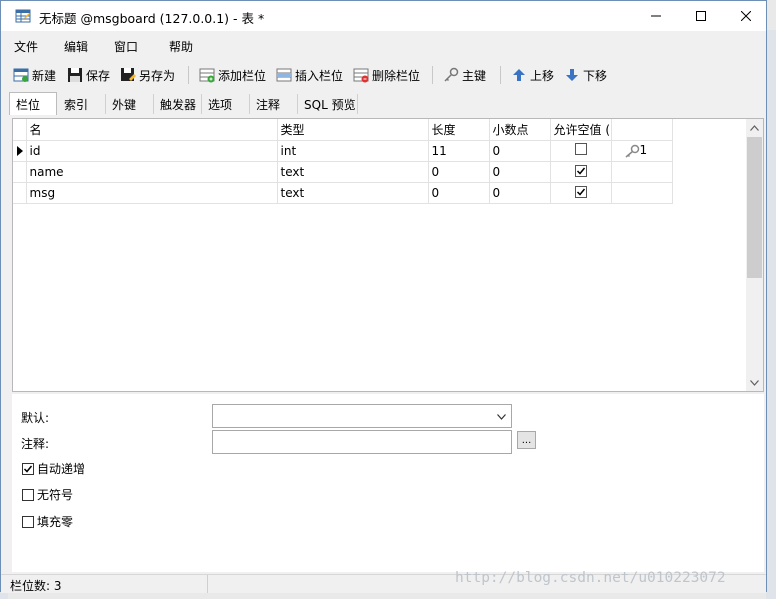  I want to click on tab-options: 选项, so click(226, 104).